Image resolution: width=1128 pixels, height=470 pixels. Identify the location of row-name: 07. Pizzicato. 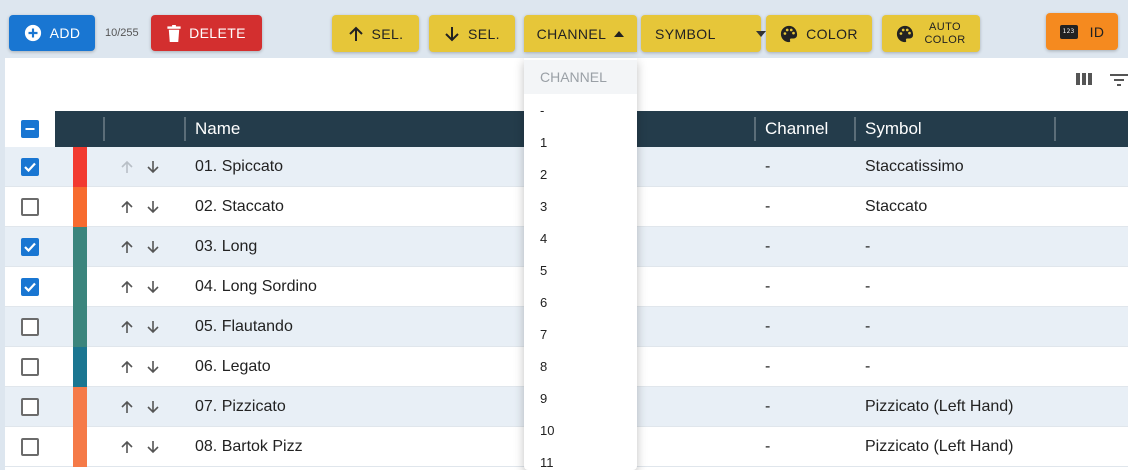
(240, 407).